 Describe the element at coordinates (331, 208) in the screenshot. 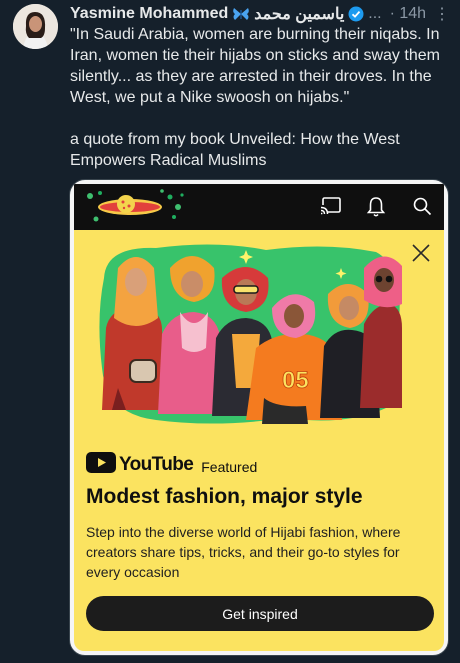

I see `cast-icon` at that location.